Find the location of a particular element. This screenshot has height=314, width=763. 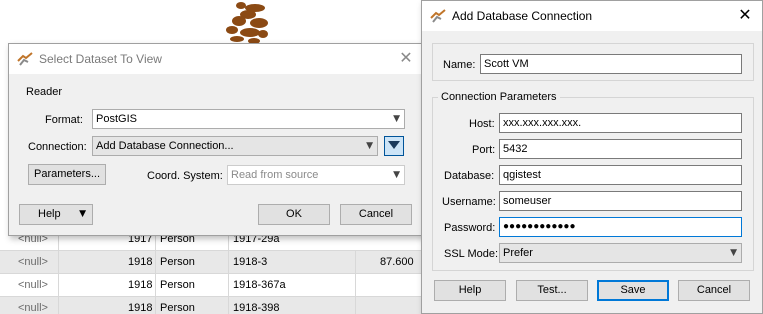

coord-system-dropdown: Read from source ▼ is located at coordinates (316, 175).